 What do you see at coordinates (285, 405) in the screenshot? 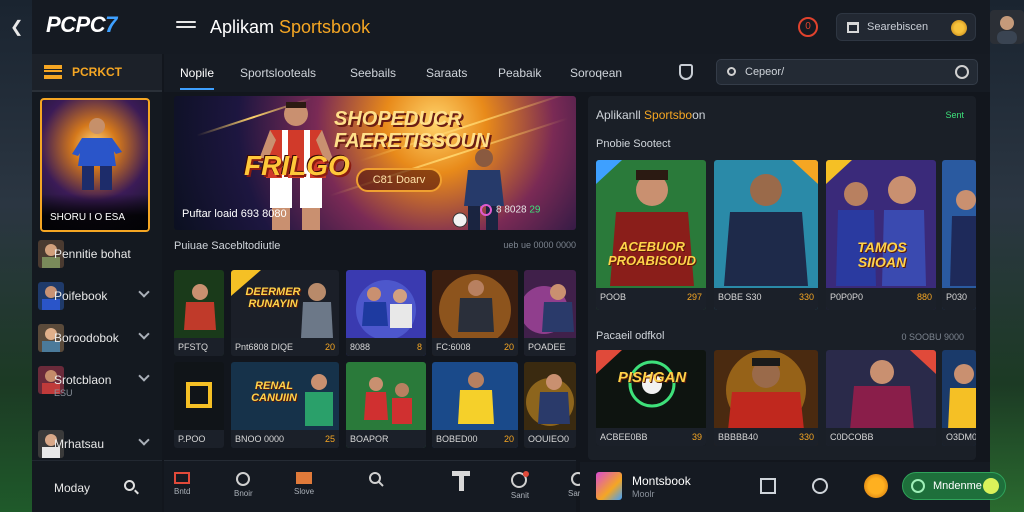
I see `game-card: RENAL CANUIIN BNOO 0000 25` at bounding box center [285, 405].